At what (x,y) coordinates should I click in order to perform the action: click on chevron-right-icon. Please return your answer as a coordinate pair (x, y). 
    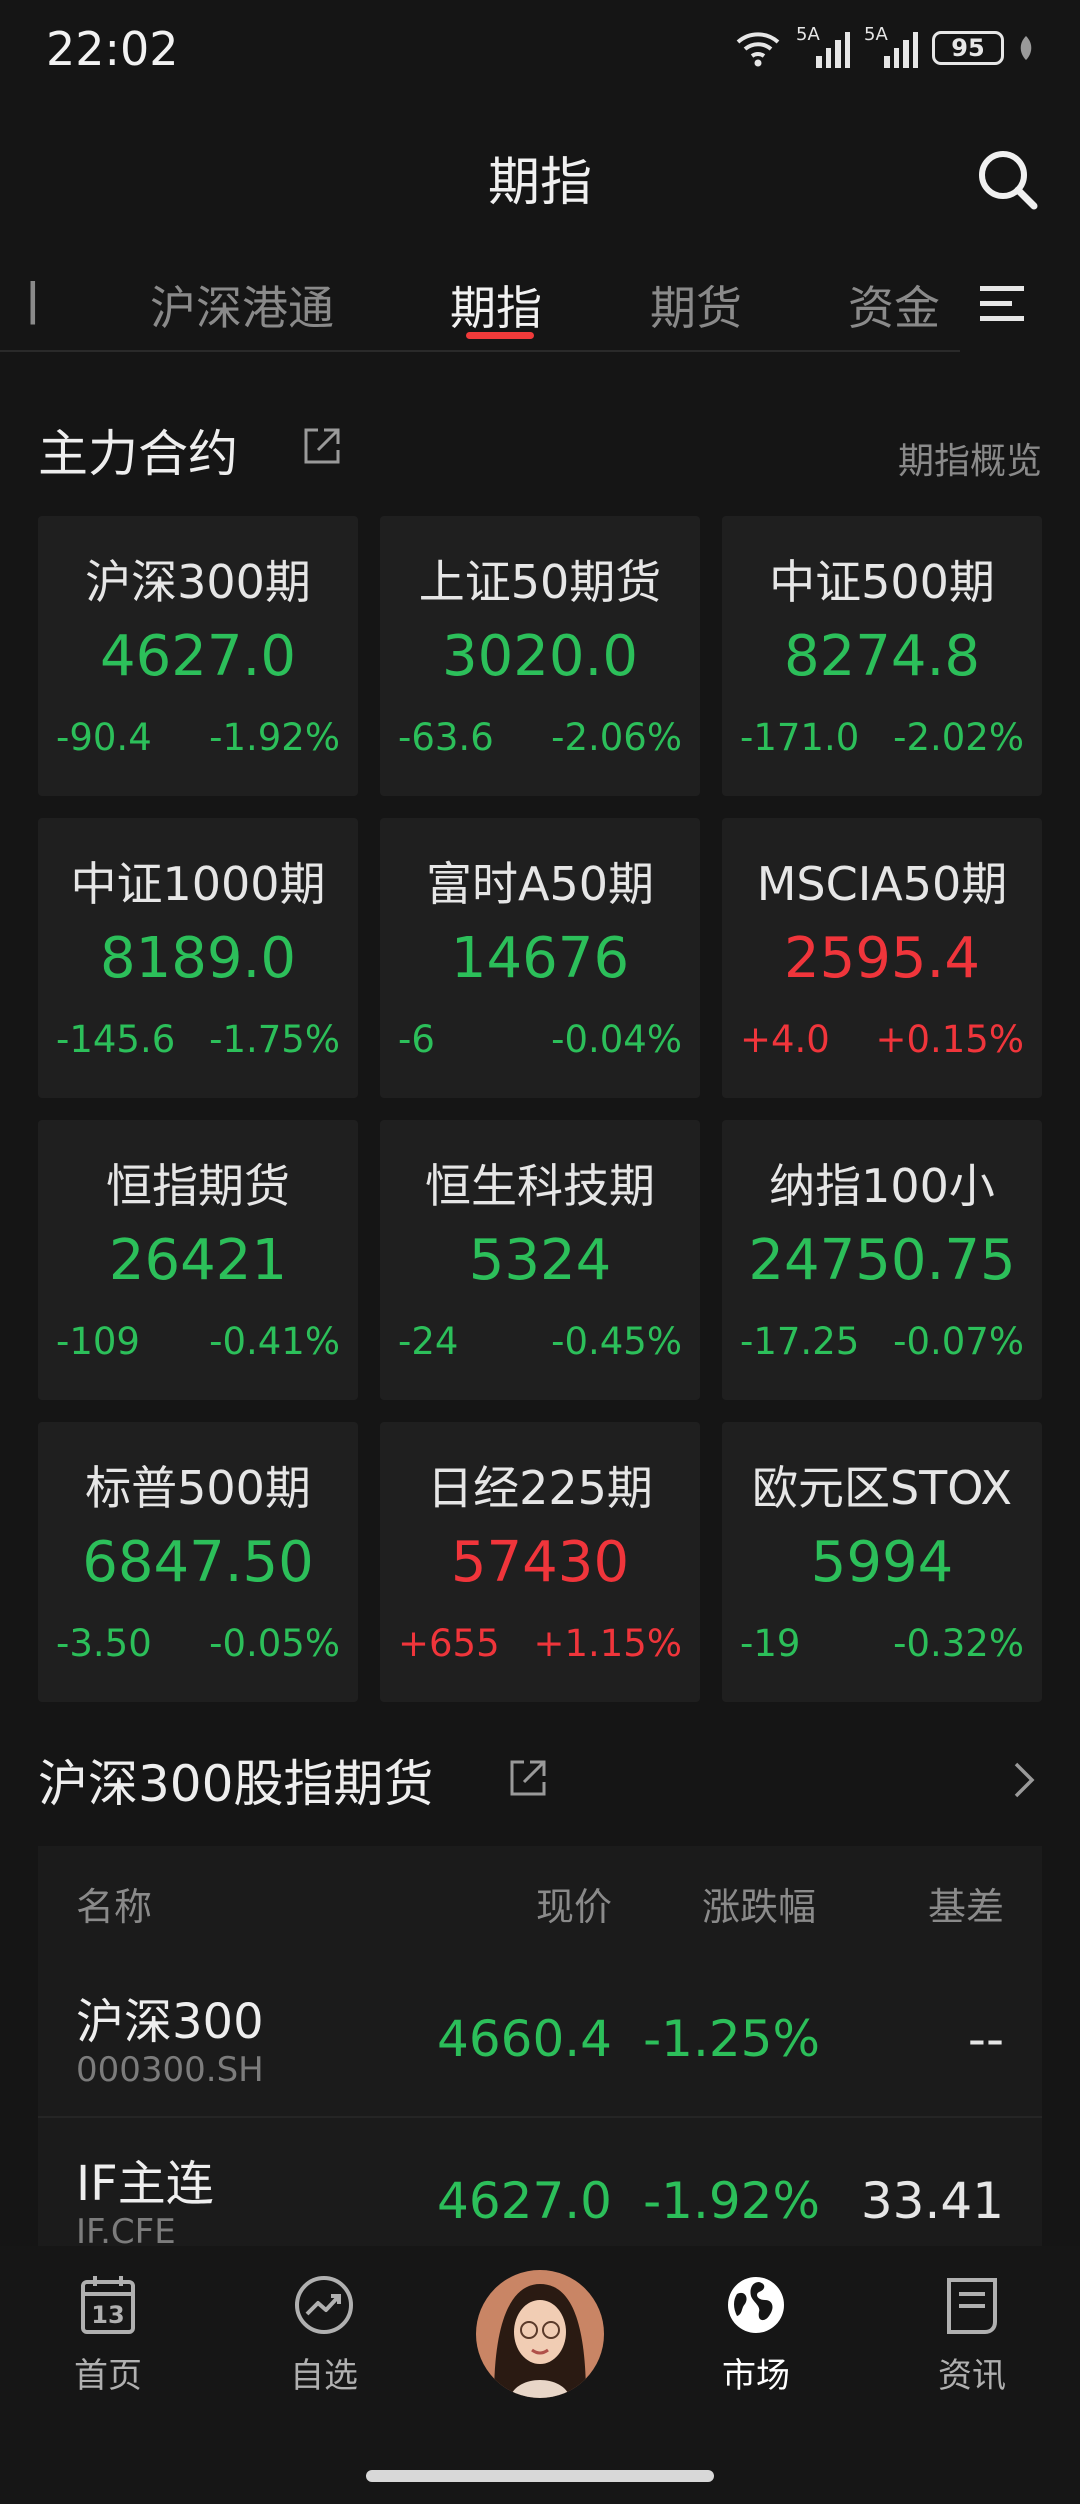
    Looking at the image, I should click on (1025, 1780).